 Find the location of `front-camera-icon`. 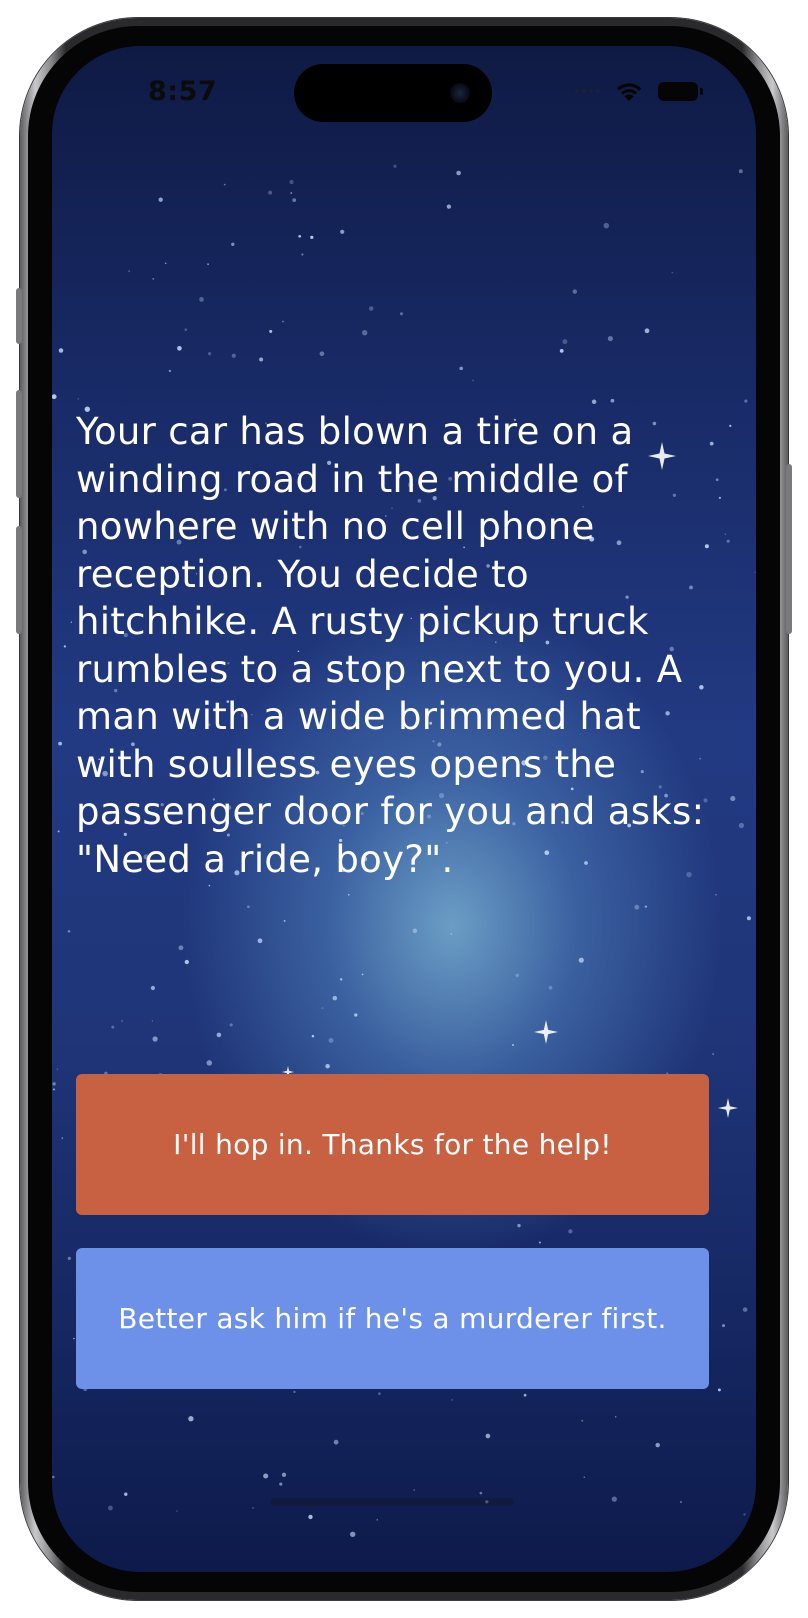

front-camera-icon is located at coordinates (460, 93).